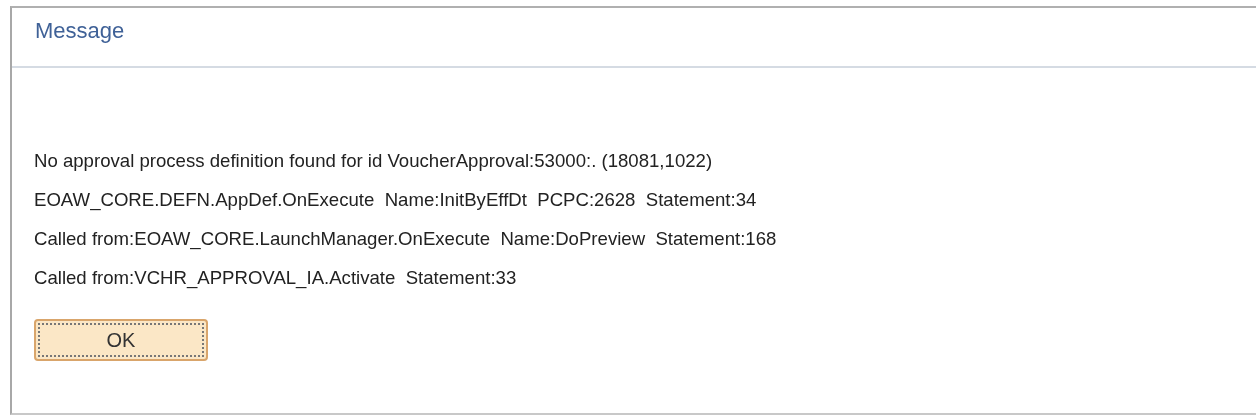 The image size is (1256, 419). I want to click on ok-button: OK, so click(121, 340).